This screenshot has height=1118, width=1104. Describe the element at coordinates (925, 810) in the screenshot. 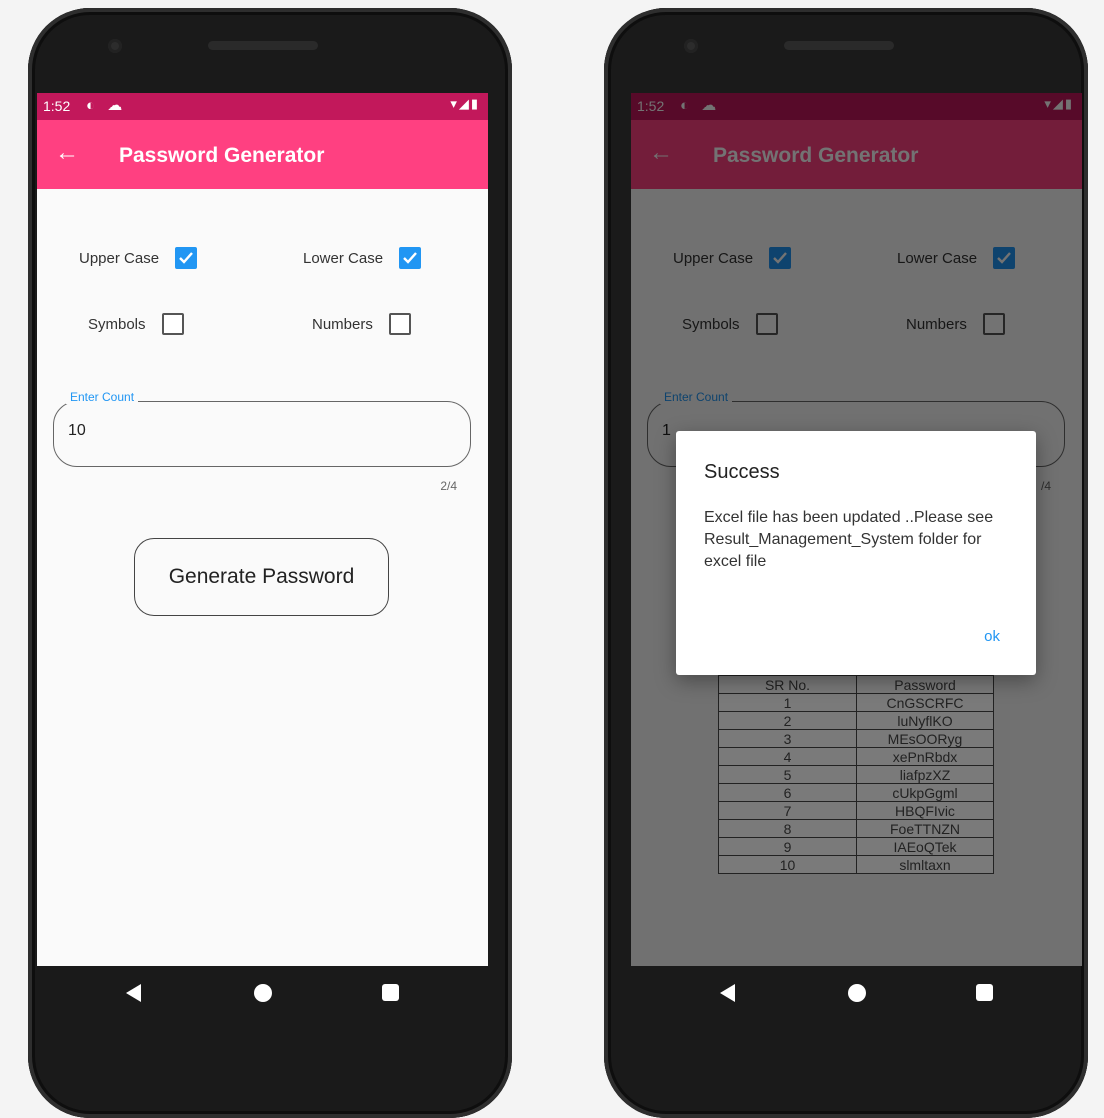

I see `password-cell: HBQFIvic` at that location.